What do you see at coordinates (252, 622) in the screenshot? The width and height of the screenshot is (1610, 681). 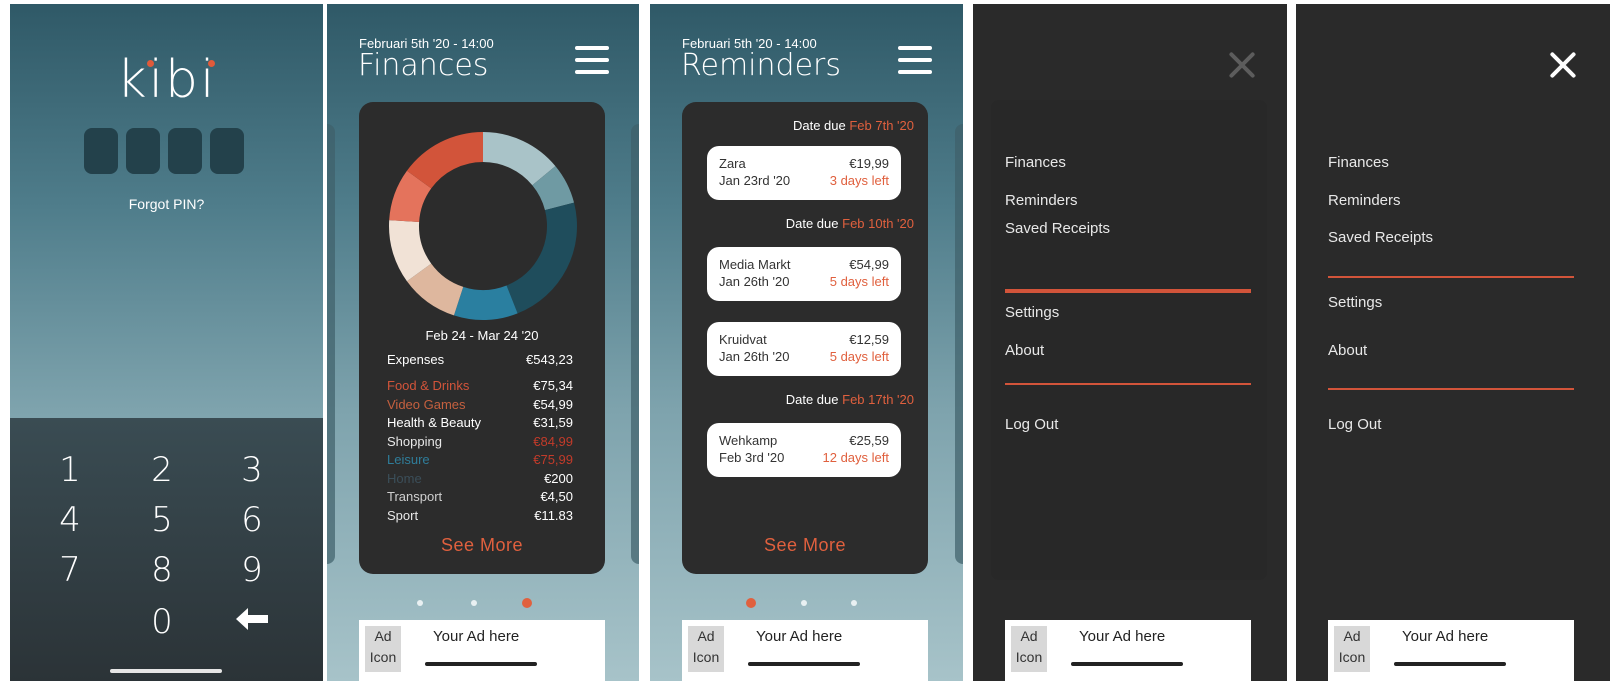 I see `backspace-icon` at bounding box center [252, 622].